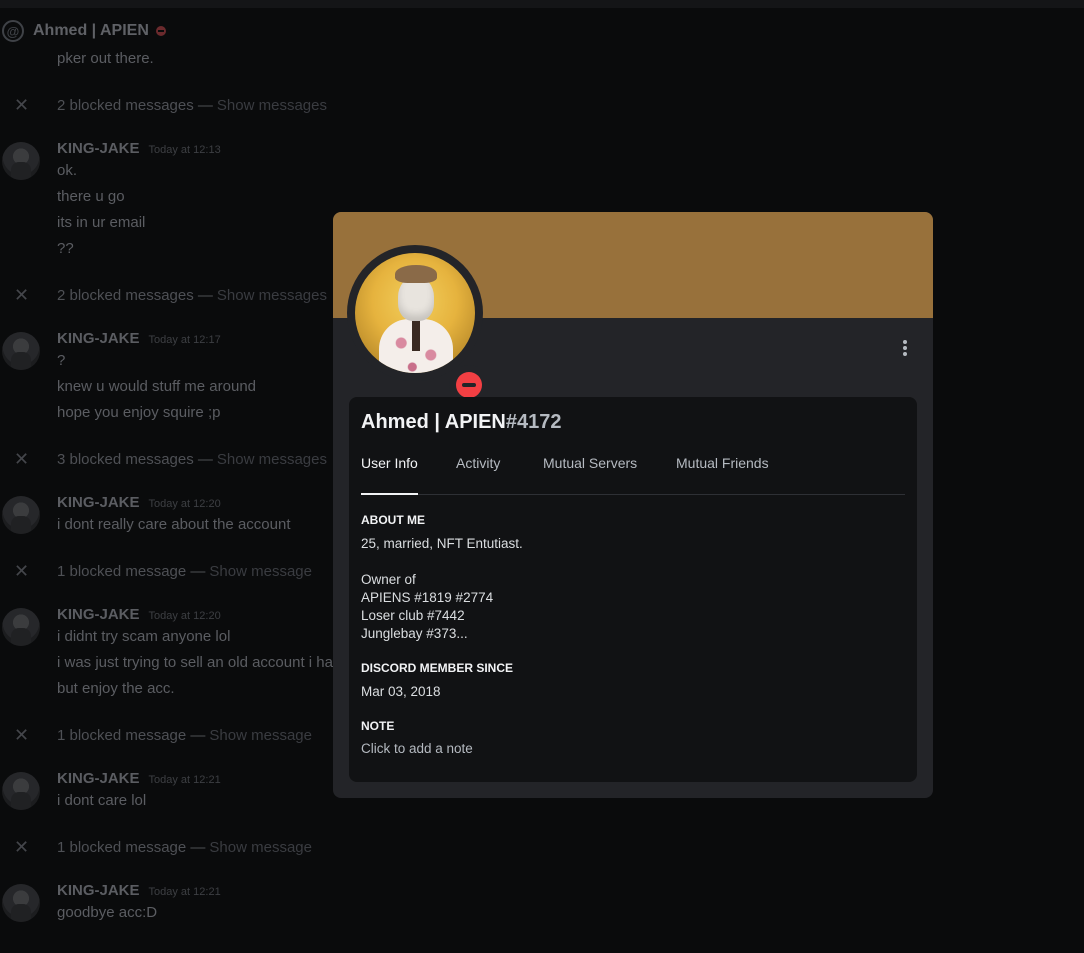 This screenshot has height=953, width=1084. What do you see at coordinates (184, 150) in the screenshot?
I see `timestamp: Today at 12:13` at bounding box center [184, 150].